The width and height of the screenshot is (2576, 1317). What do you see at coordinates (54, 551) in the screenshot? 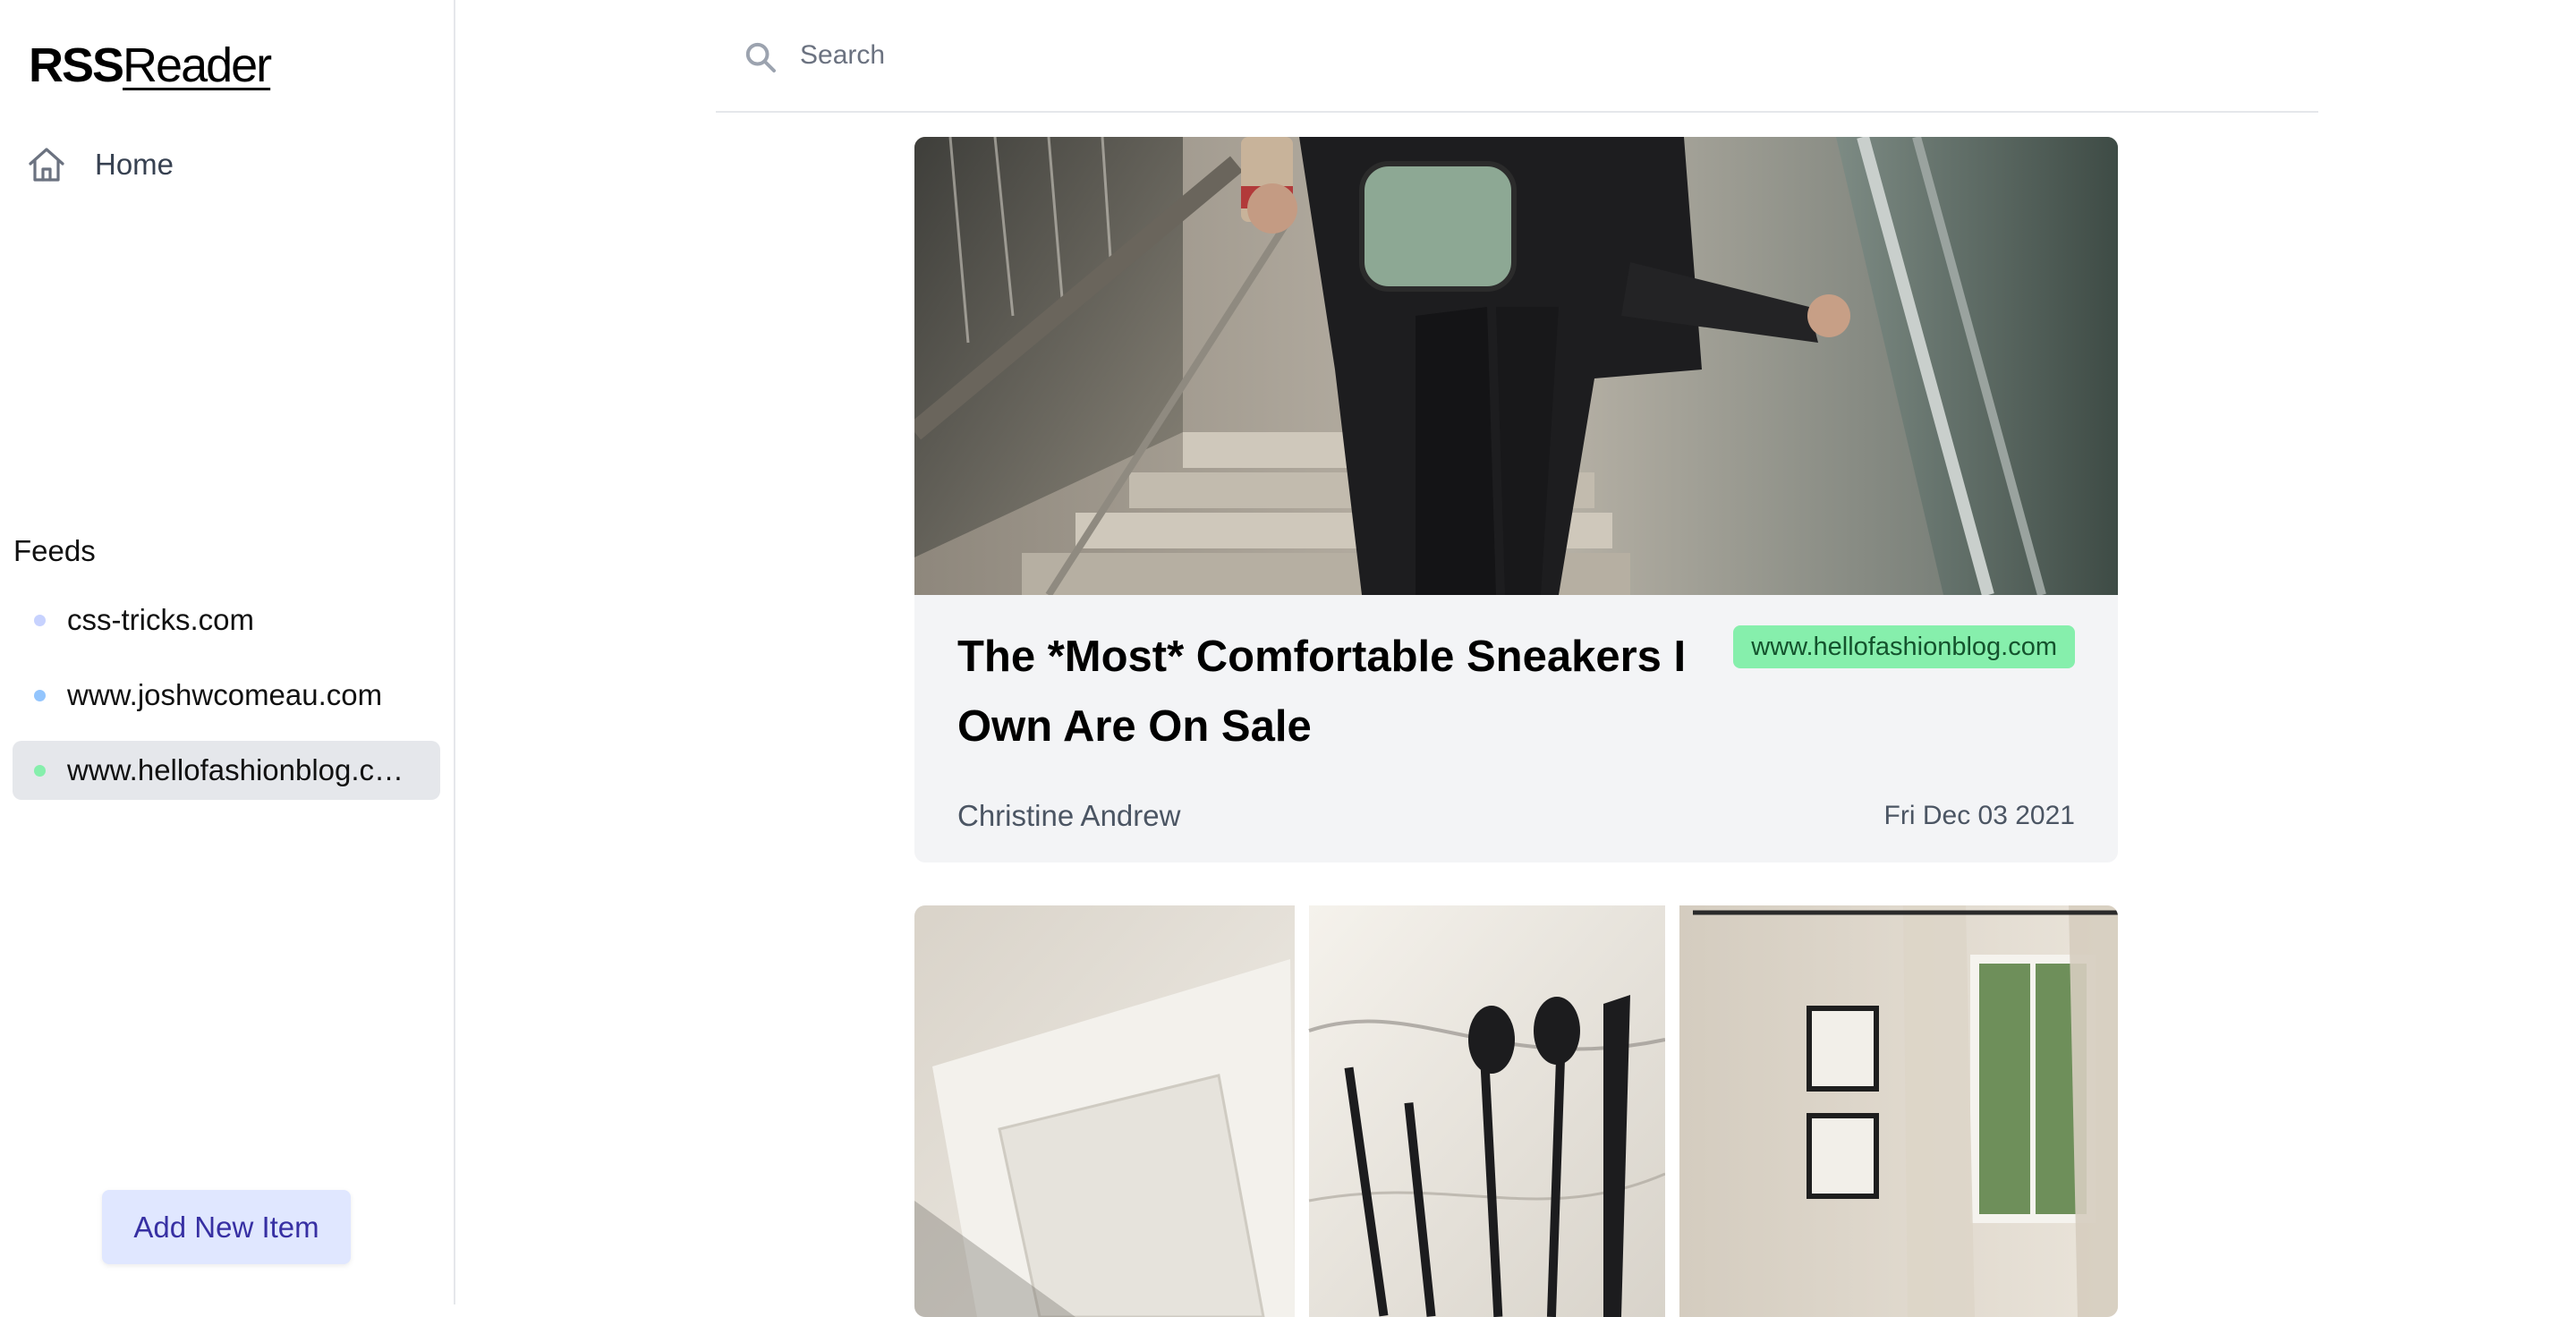
I see `feeds-heading: Feeds` at bounding box center [54, 551].